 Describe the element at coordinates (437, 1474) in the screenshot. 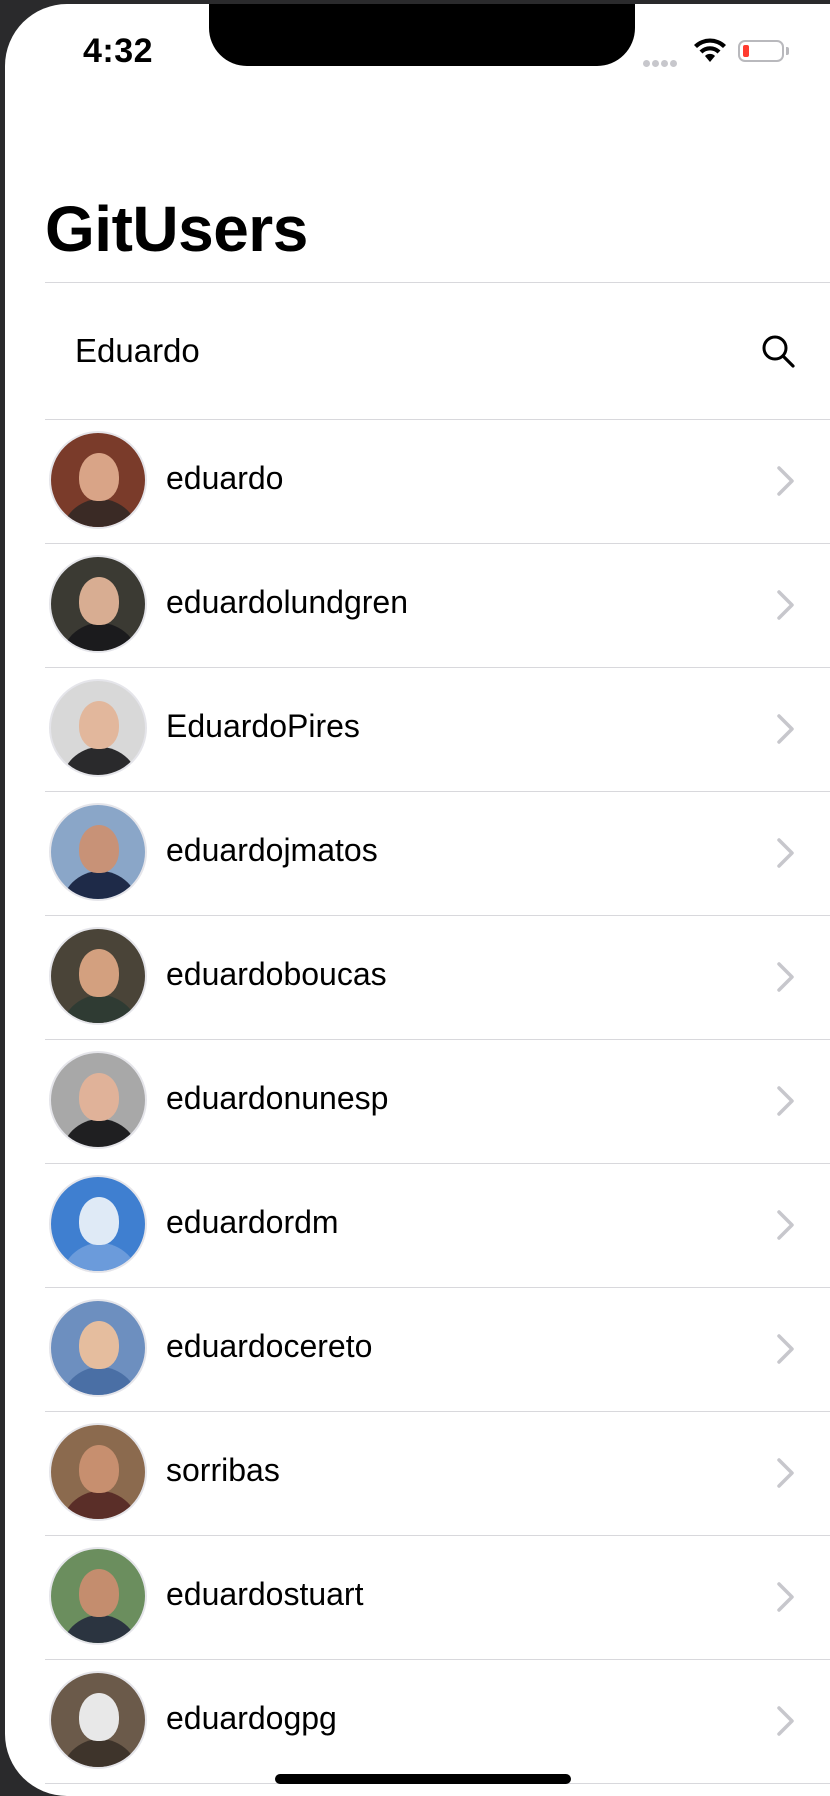

I see `list-item: sorribas` at that location.